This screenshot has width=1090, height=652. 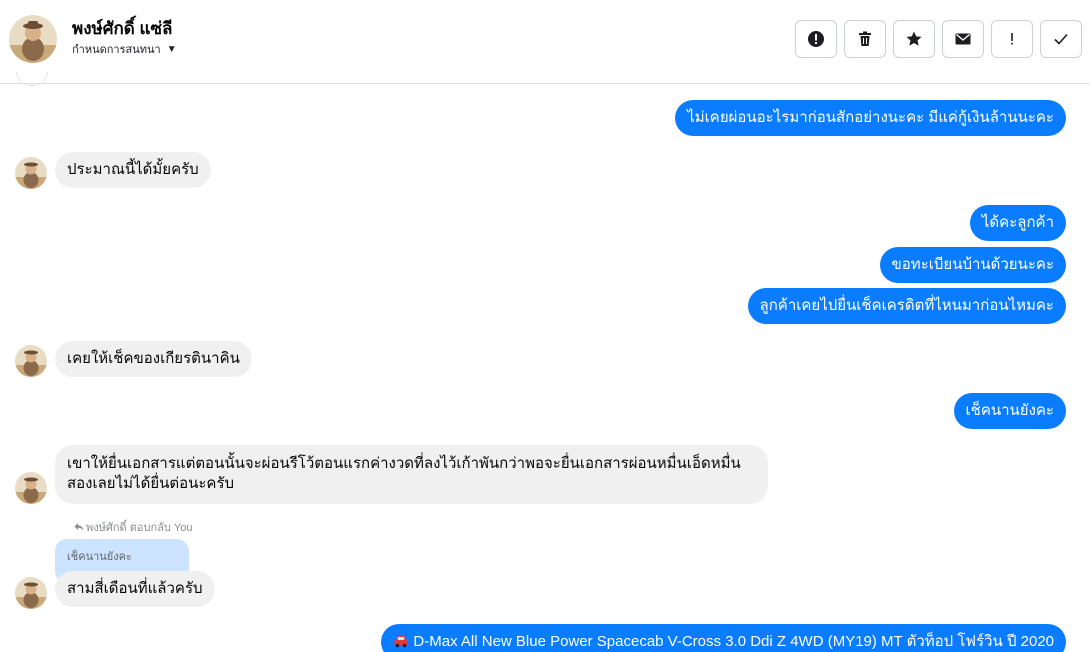 I want to click on mail-button, so click(x=963, y=39).